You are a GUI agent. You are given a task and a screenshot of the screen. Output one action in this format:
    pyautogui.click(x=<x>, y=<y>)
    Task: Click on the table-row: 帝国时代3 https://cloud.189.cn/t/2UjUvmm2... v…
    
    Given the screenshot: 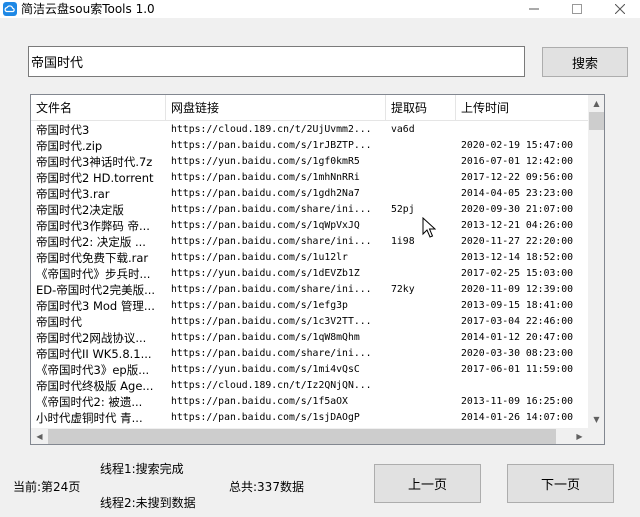 What is the action you would take?
    pyautogui.click(x=309, y=130)
    